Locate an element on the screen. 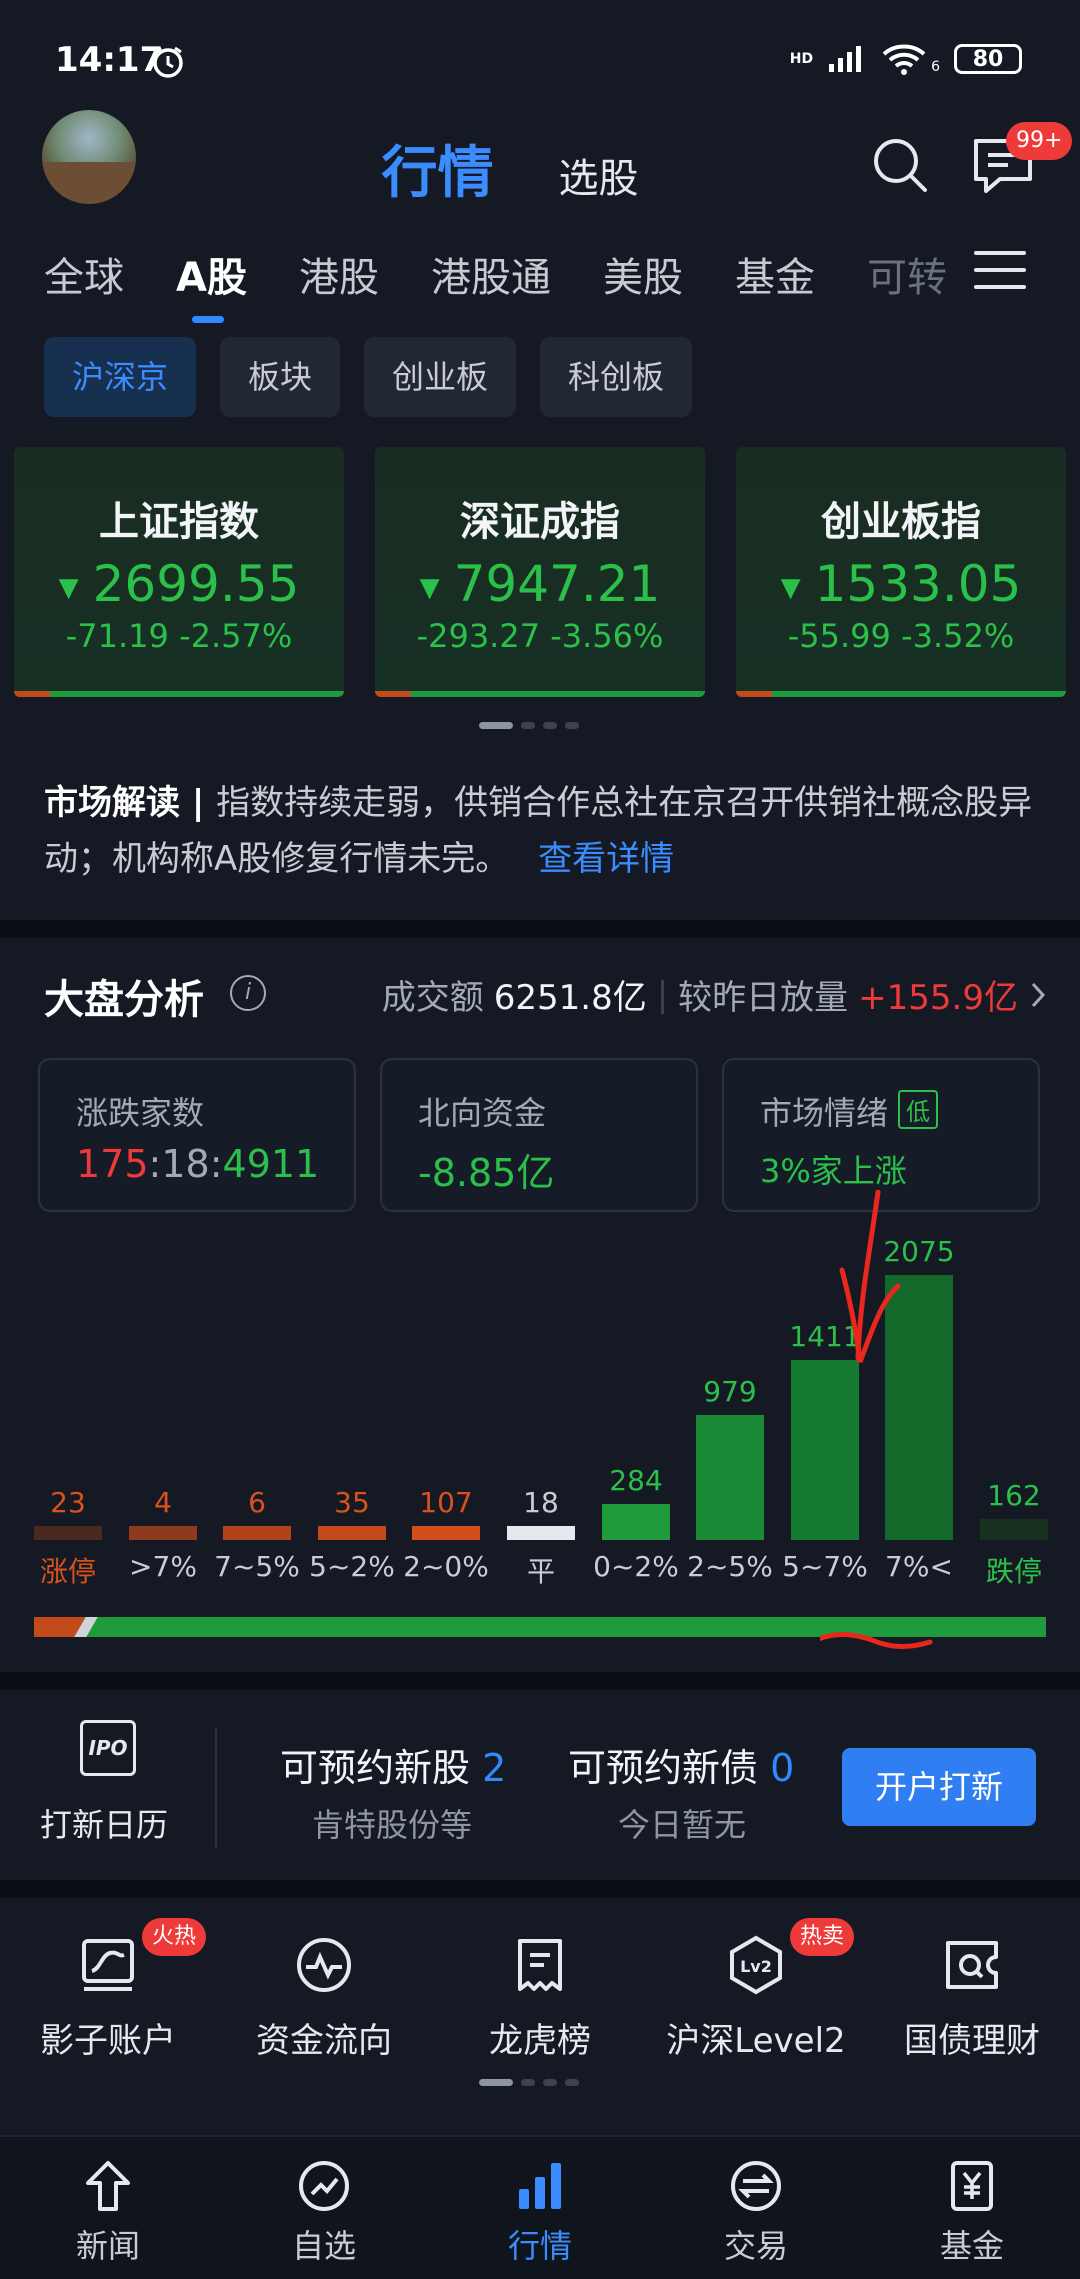  search-icon is located at coordinates (900, 167).